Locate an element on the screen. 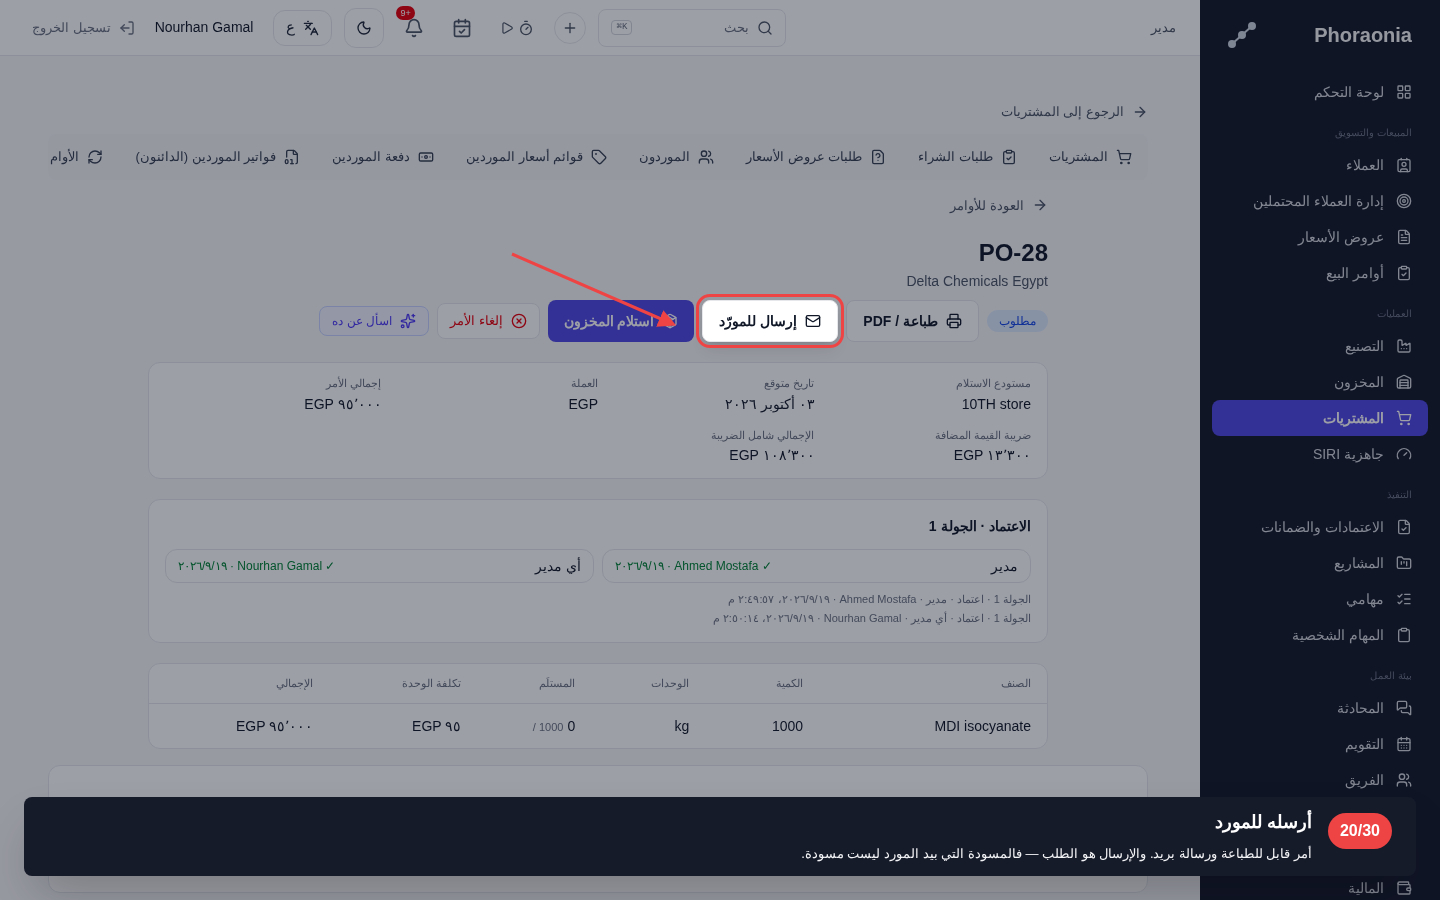 The image size is (1440, 900). sidebar-item: العملاء is located at coordinates (1320, 165).